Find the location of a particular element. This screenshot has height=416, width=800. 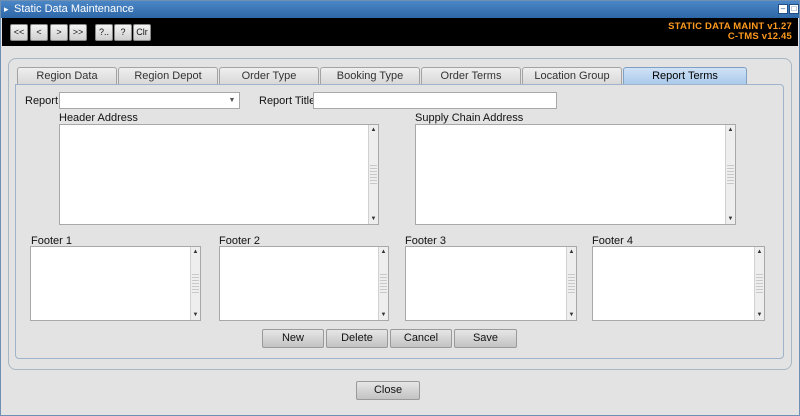

close-button: Close is located at coordinates (388, 390).